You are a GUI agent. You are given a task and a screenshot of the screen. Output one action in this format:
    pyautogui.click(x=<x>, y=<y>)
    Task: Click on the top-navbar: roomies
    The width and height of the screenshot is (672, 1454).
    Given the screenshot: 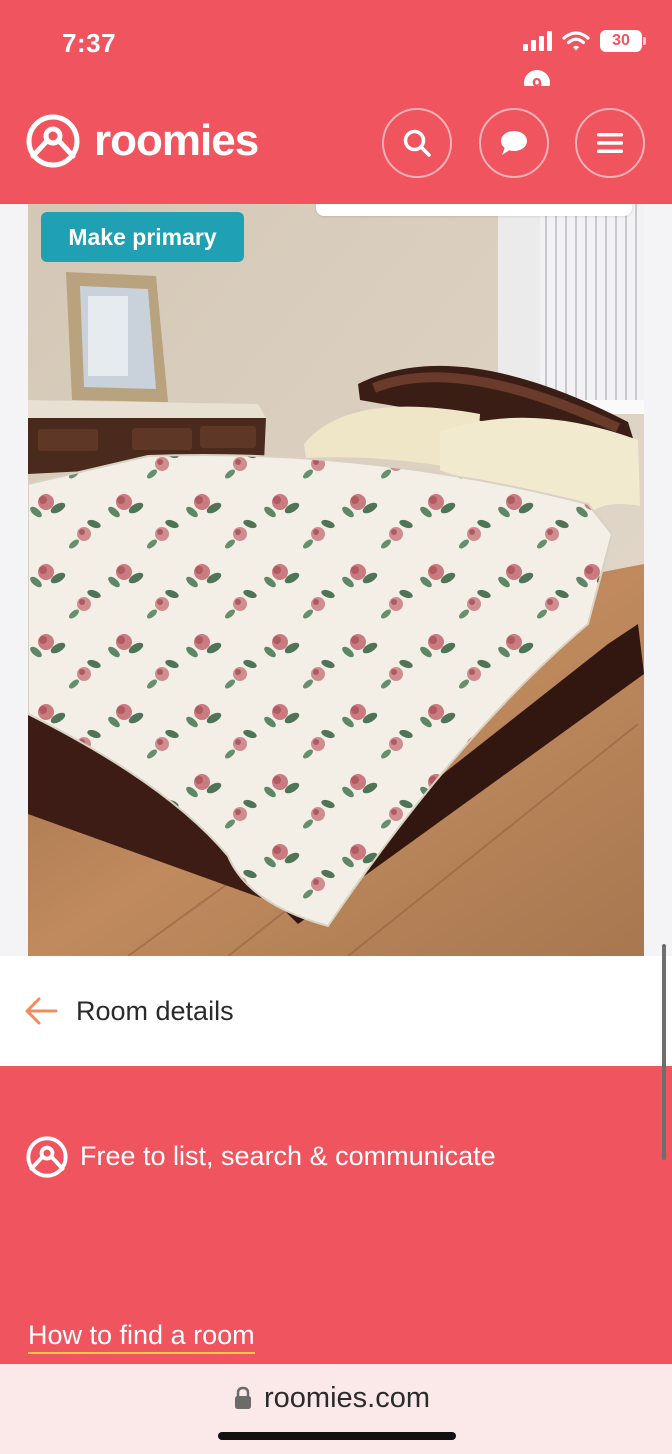 What is the action you would take?
    pyautogui.click(x=336, y=145)
    